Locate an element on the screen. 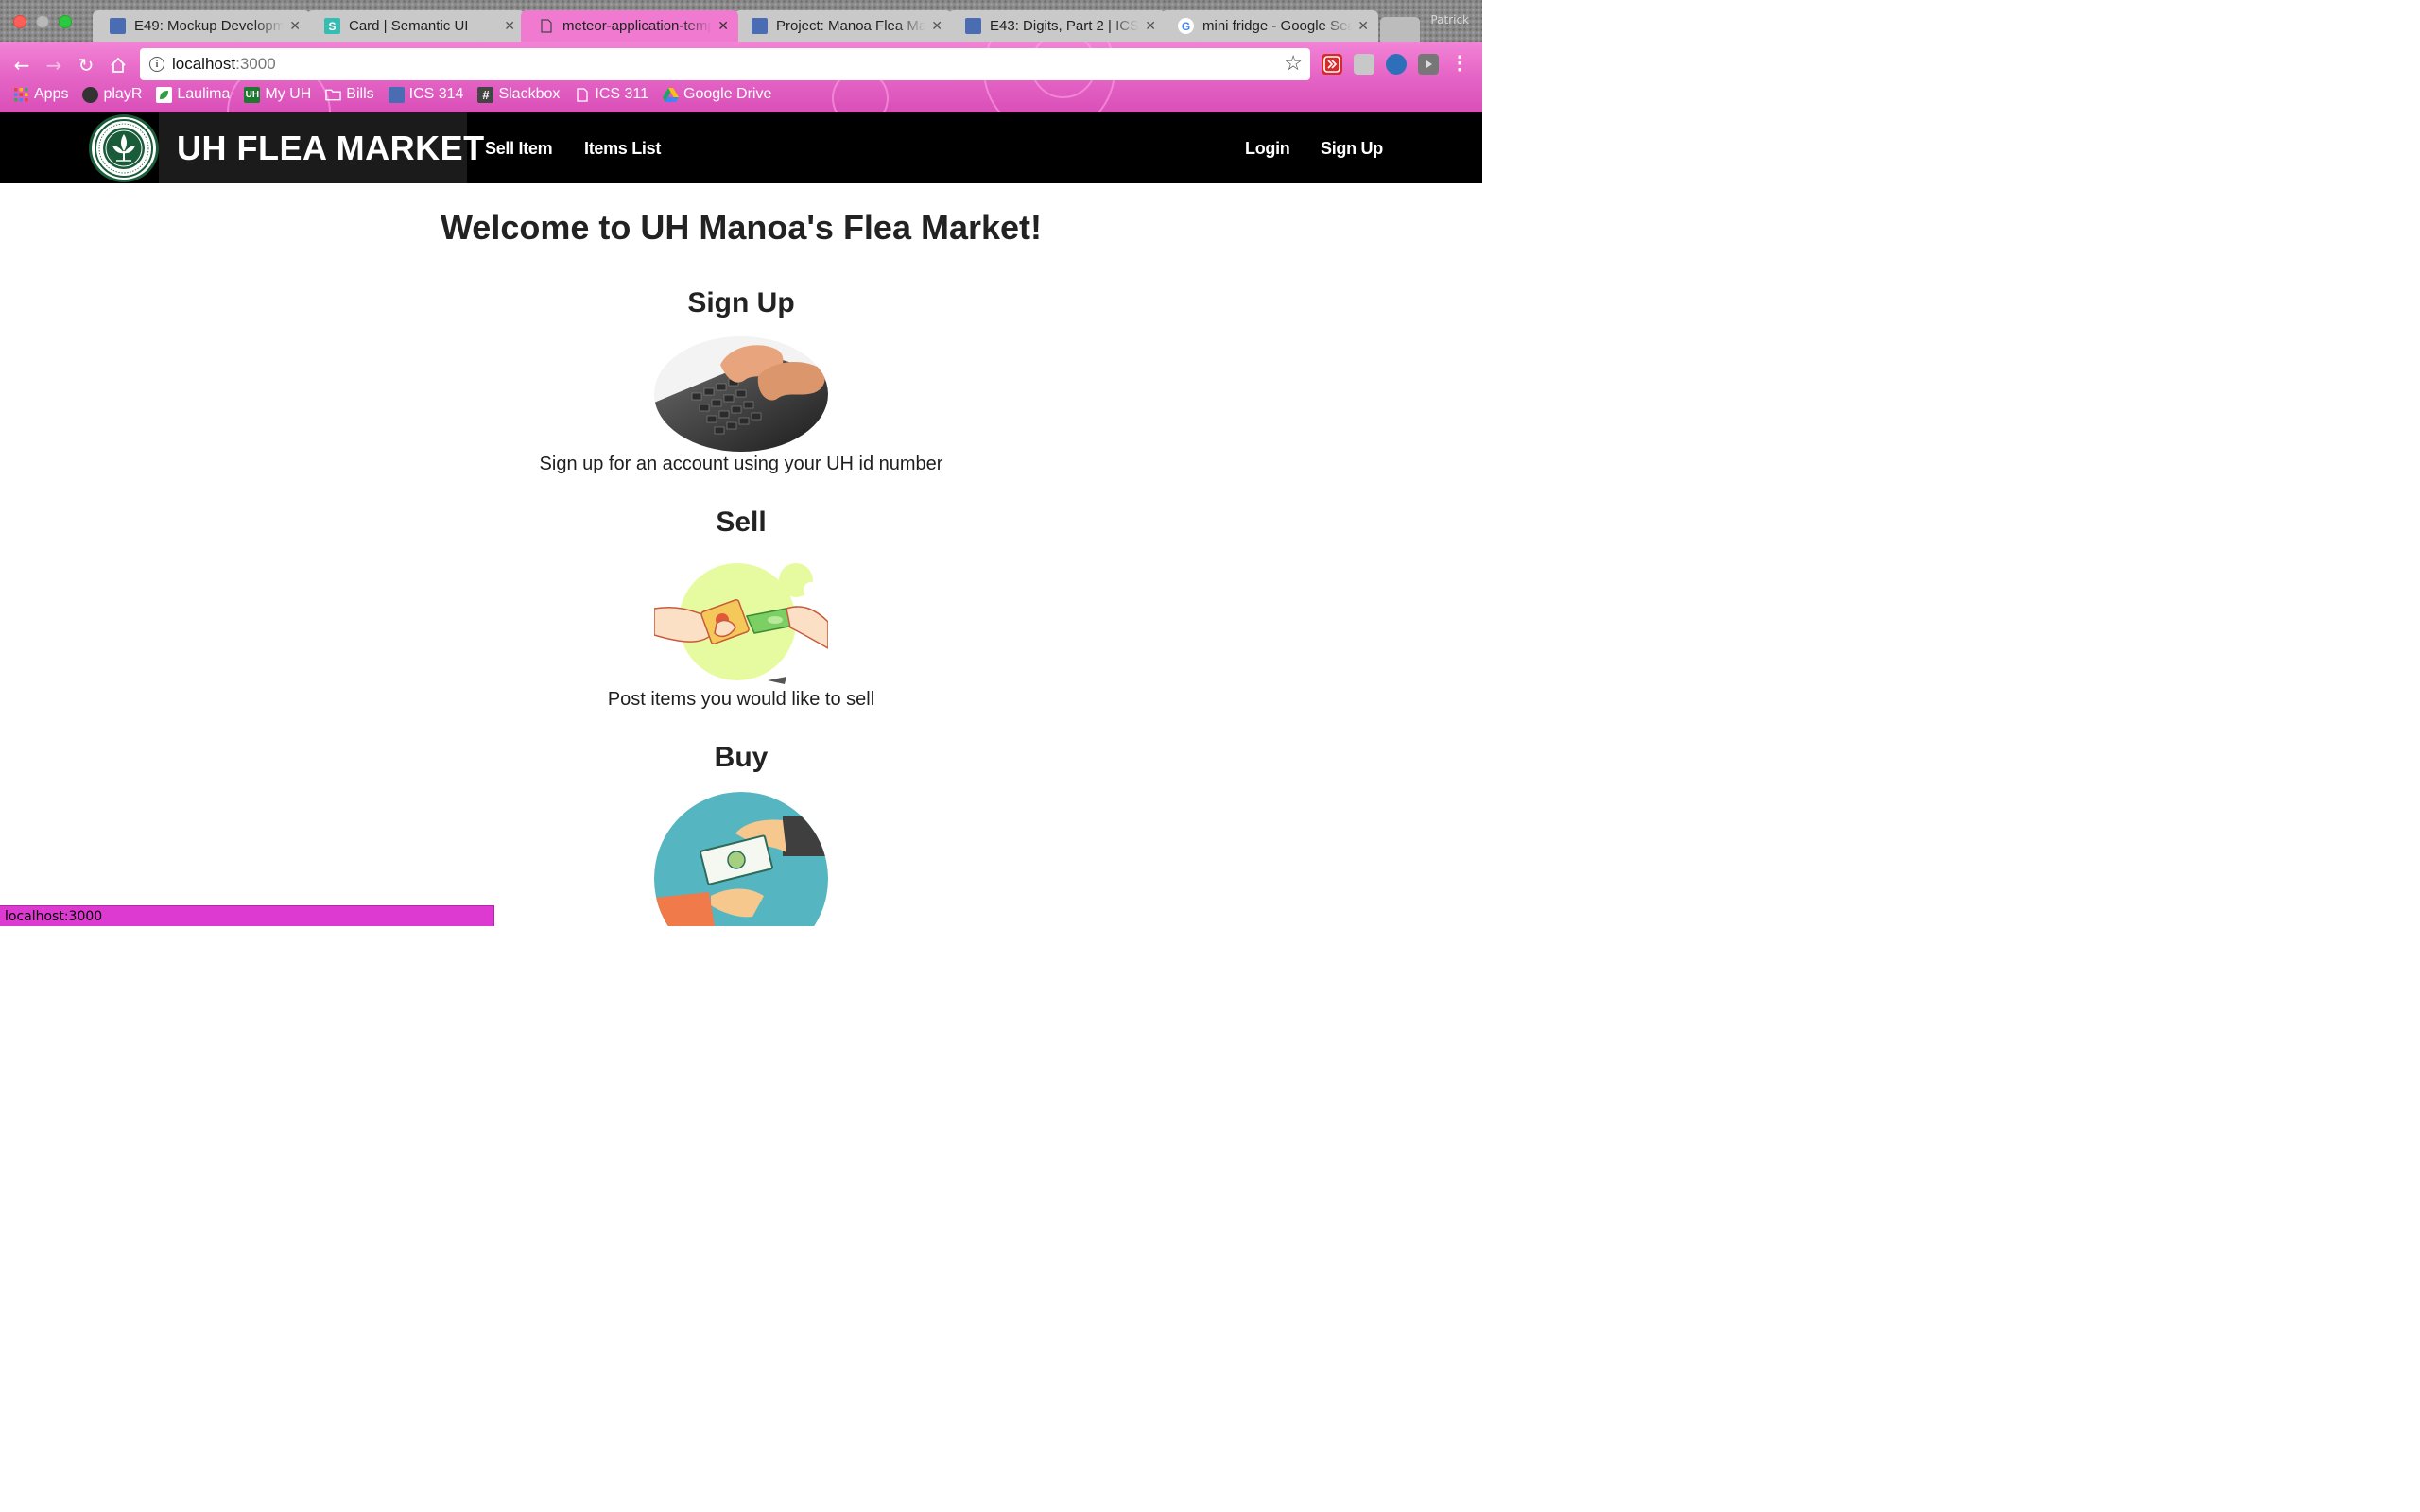 The image size is (2420, 1512). info-icon: i is located at coordinates (156, 64).